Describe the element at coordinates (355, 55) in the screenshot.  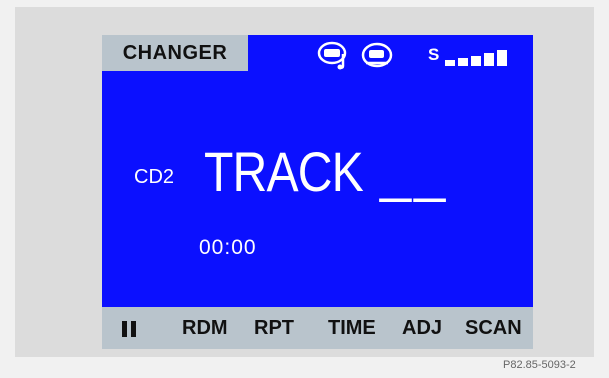
I see `status-icons` at that location.